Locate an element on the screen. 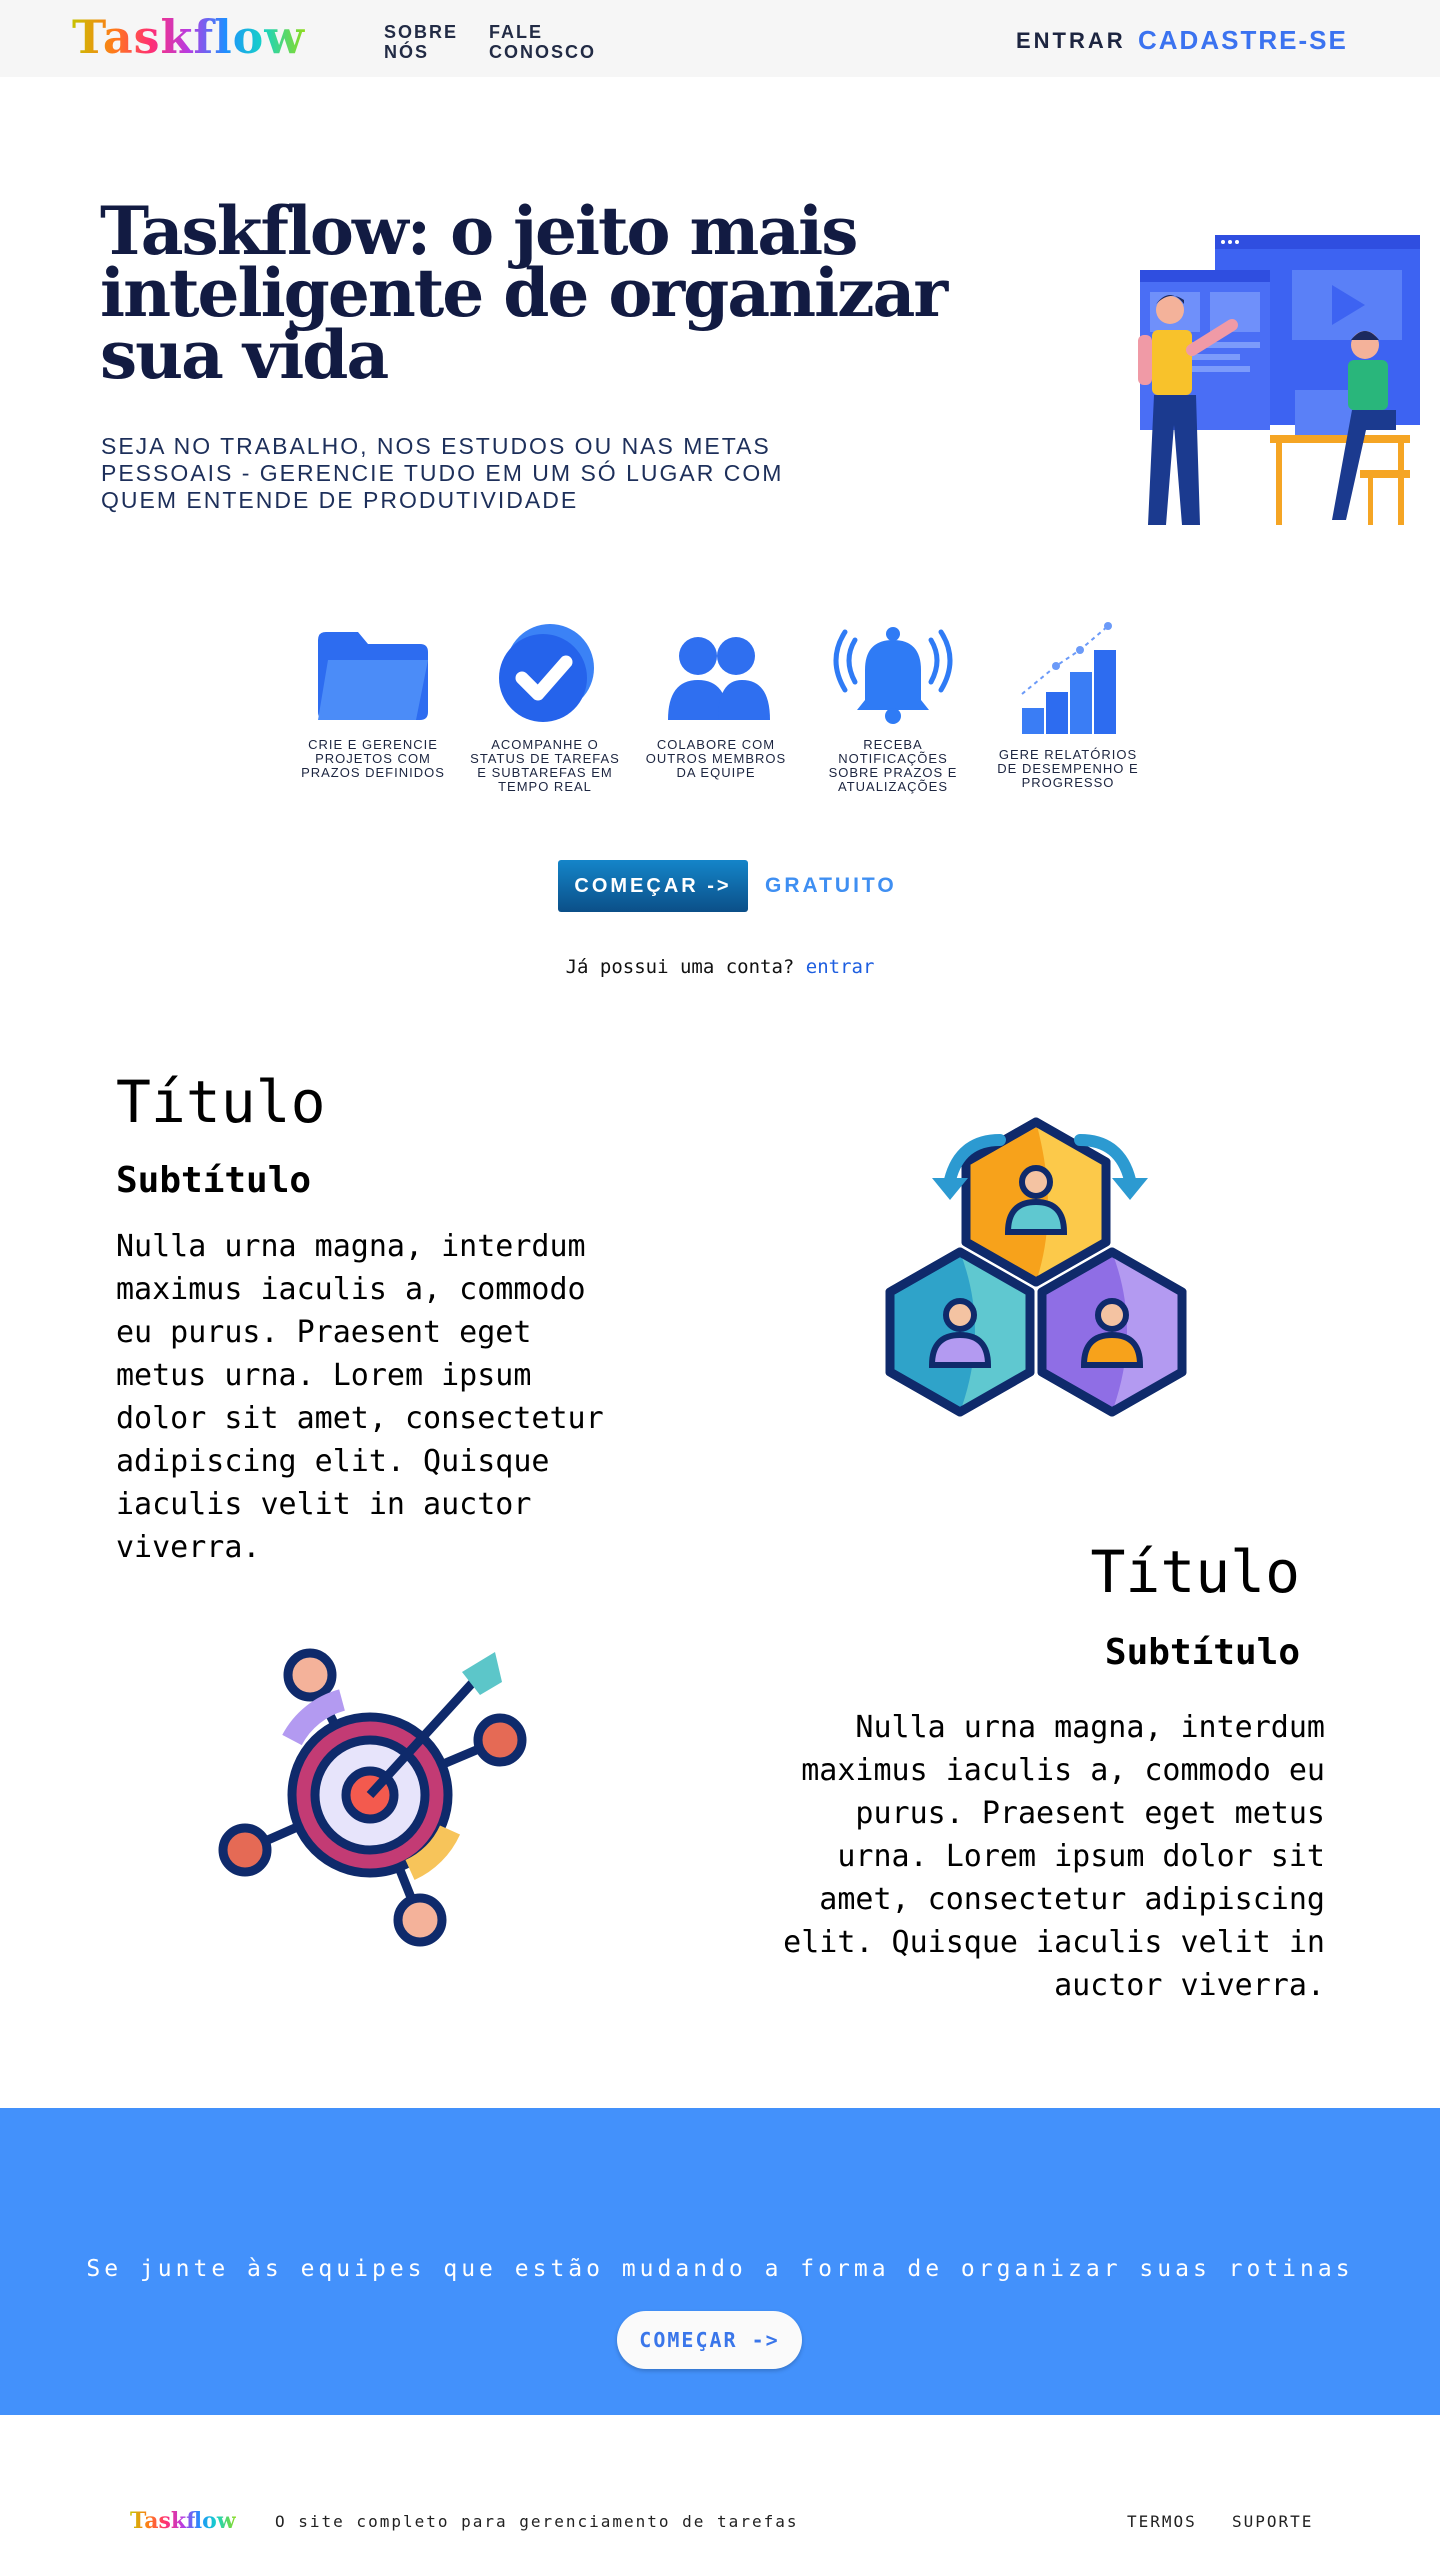 This screenshot has height=2560, width=1440. nav-login-link: ENTRAR is located at coordinates (1071, 41).